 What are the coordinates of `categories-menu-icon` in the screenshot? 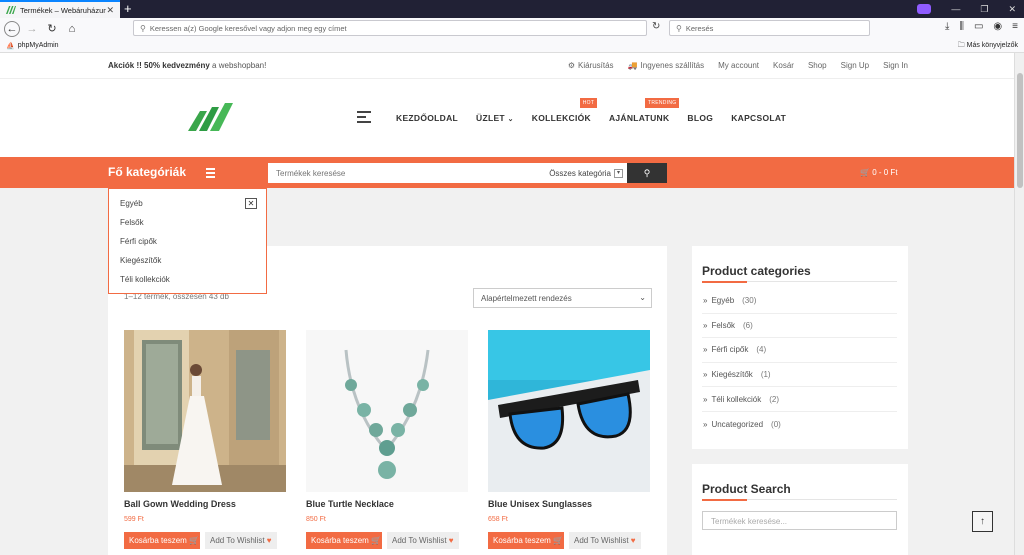 It's located at (210, 174).